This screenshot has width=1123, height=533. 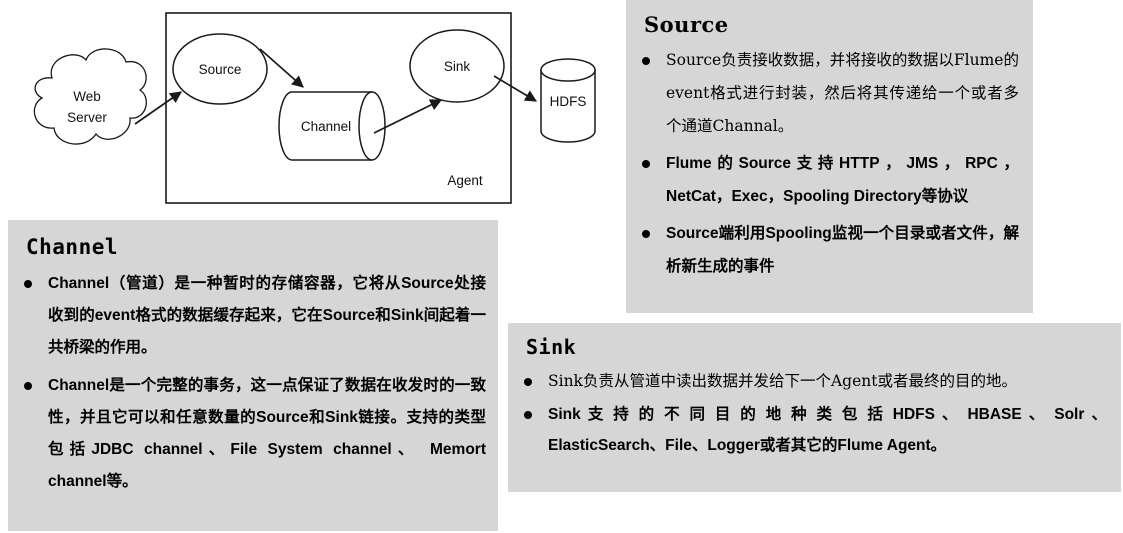 I want to click on edge-sink-to-hdfs, so click(x=515, y=88).